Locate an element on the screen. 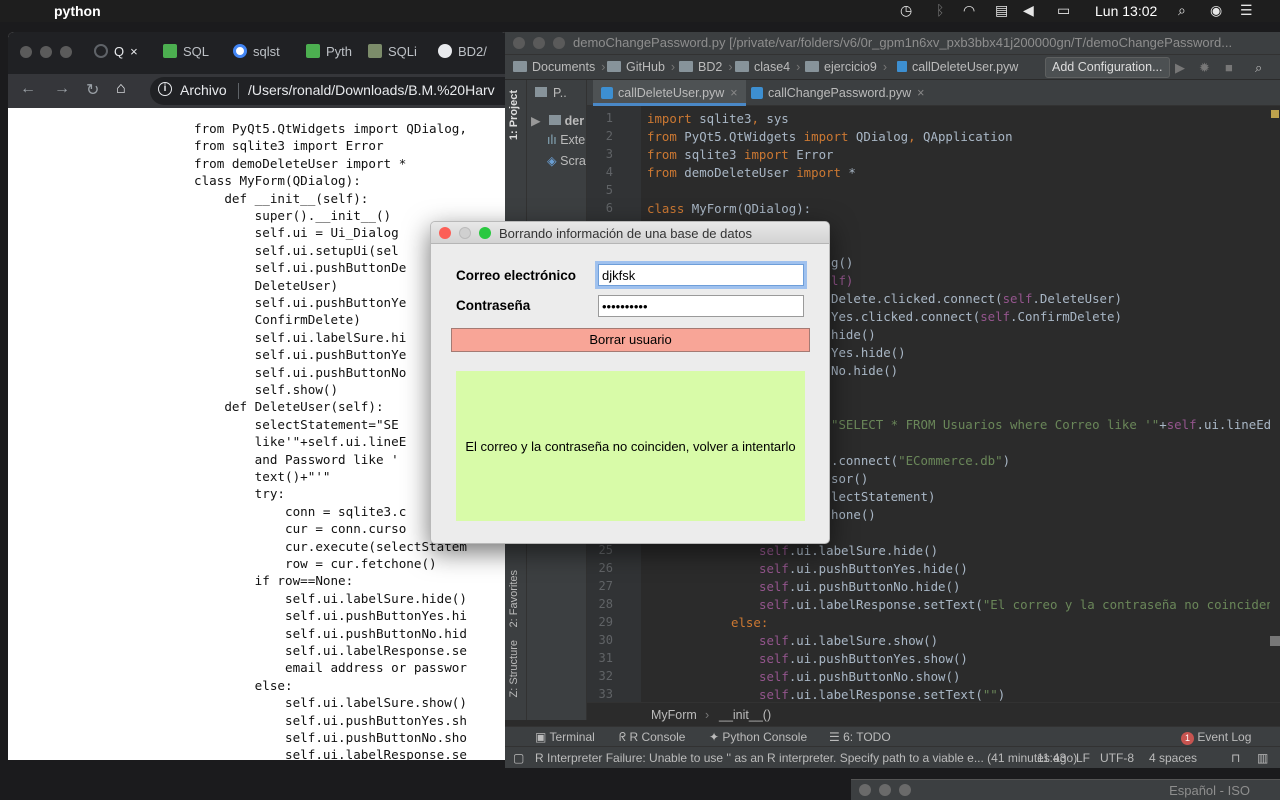 The width and height of the screenshot is (1280, 800). code-line: row = cur.fetchone() is located at coordinates (315, 563).